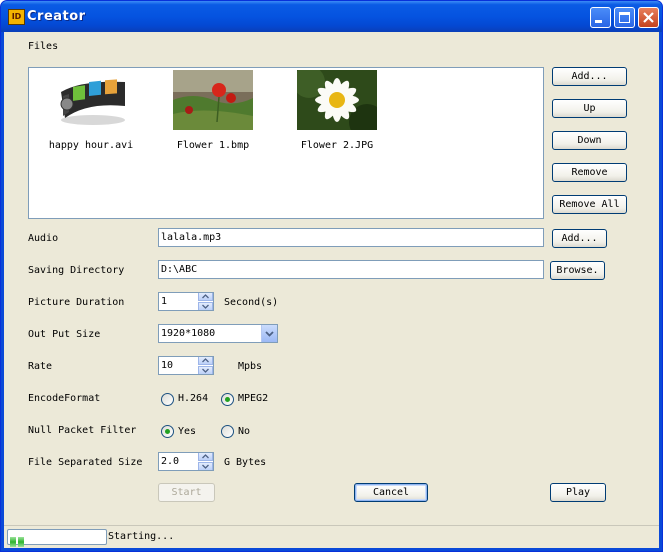 Image resolution: width=663 pixels, height=552 pixels. I want to click on rate-stepper: 10, so click(186, 365).